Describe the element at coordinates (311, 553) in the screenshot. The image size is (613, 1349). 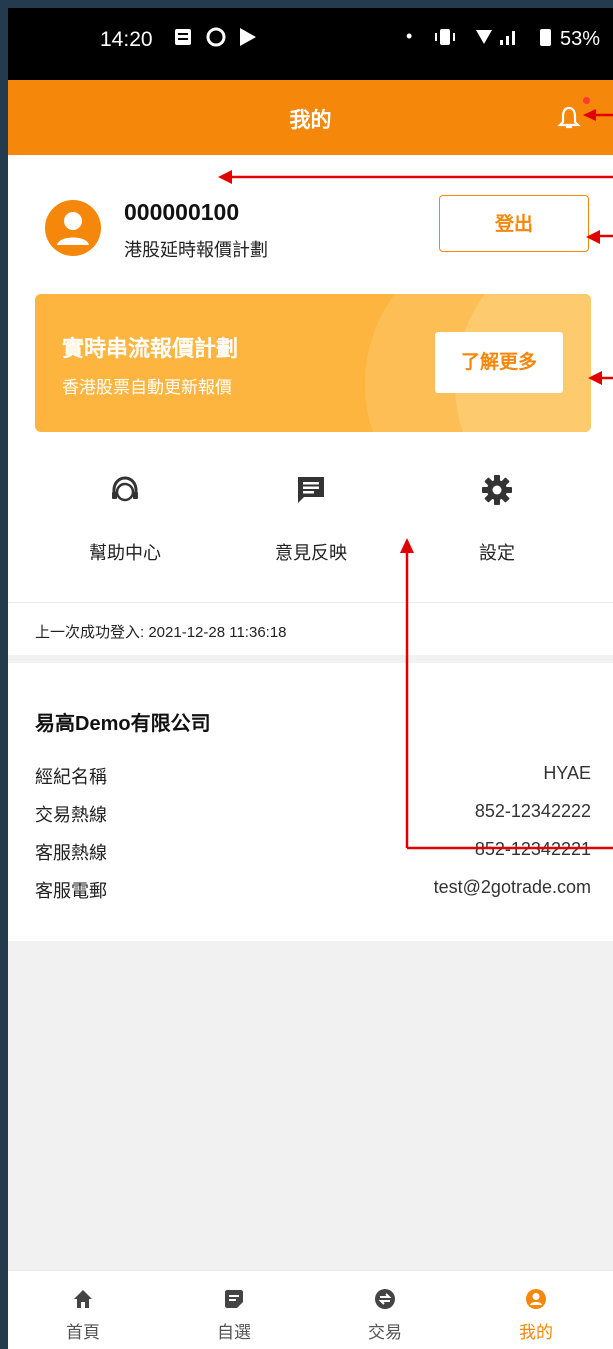
I see `shortcut-label: 意見反映` at that location.